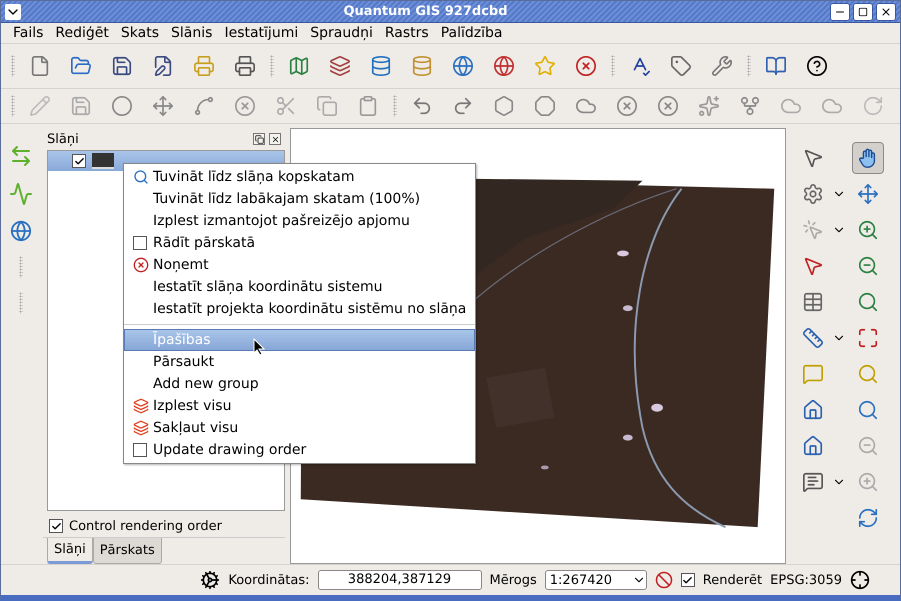  I want to click on menu-item: Fails, so click(28, 33).